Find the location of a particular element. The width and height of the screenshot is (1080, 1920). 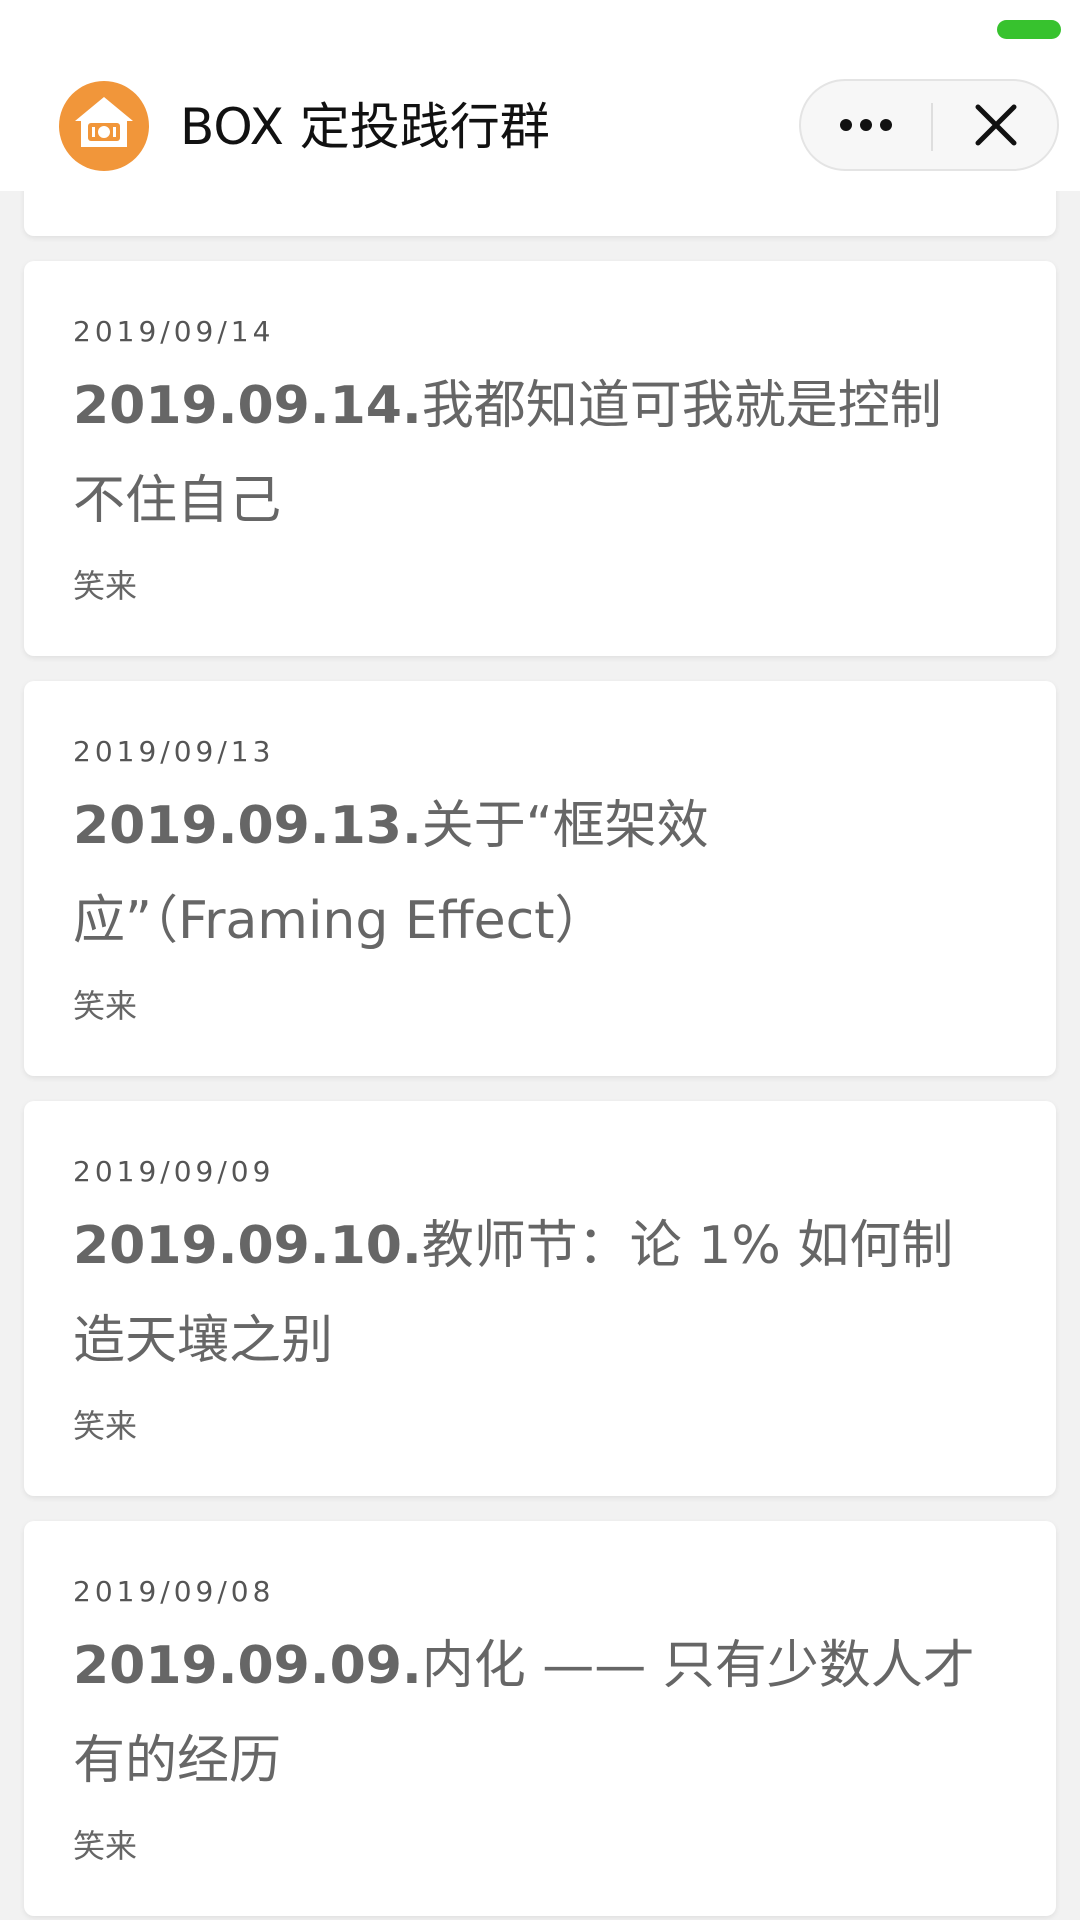

article-title: 2019.09.13.关于“框架效应”（Framing Effect） is located at coordinates (423, 874).